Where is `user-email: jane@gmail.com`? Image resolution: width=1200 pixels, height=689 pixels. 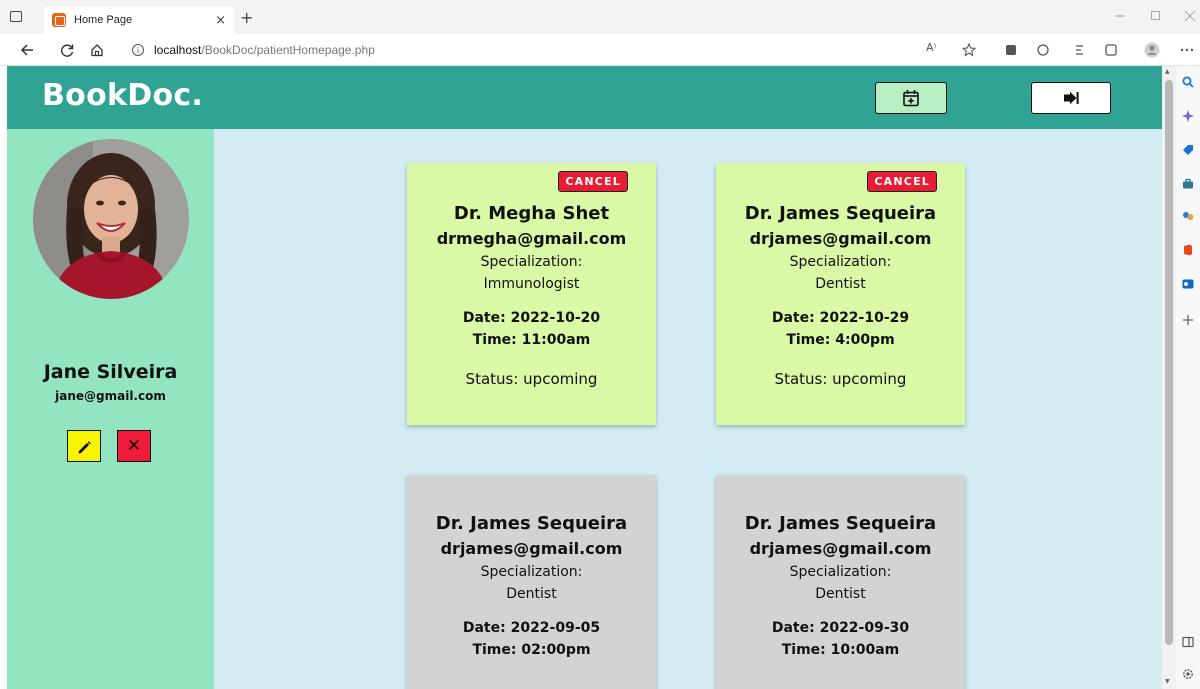 user-email: jane@gmail.com is located at coordinates (110, 396).